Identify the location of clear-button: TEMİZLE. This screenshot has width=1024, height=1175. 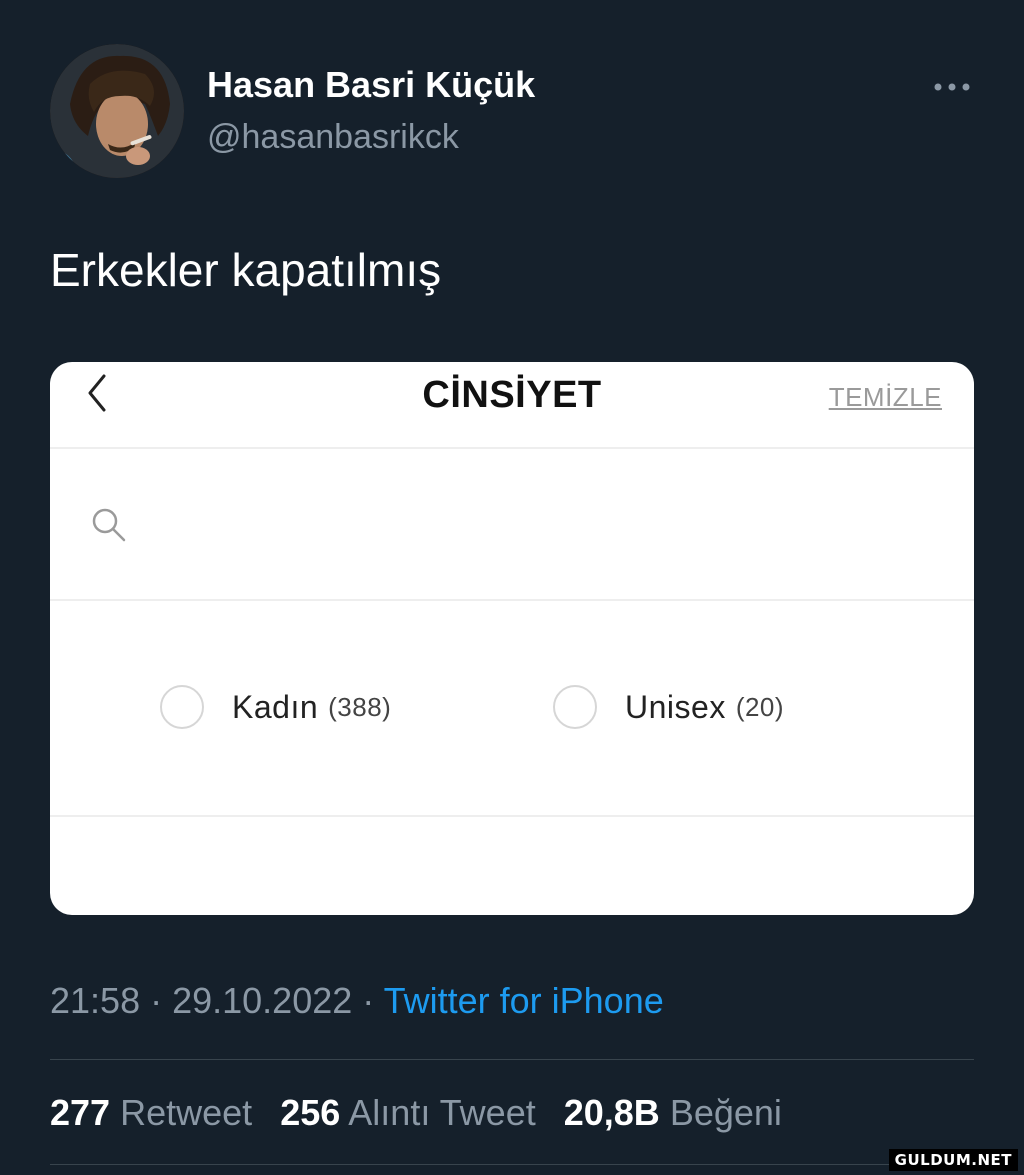
(885, 397).